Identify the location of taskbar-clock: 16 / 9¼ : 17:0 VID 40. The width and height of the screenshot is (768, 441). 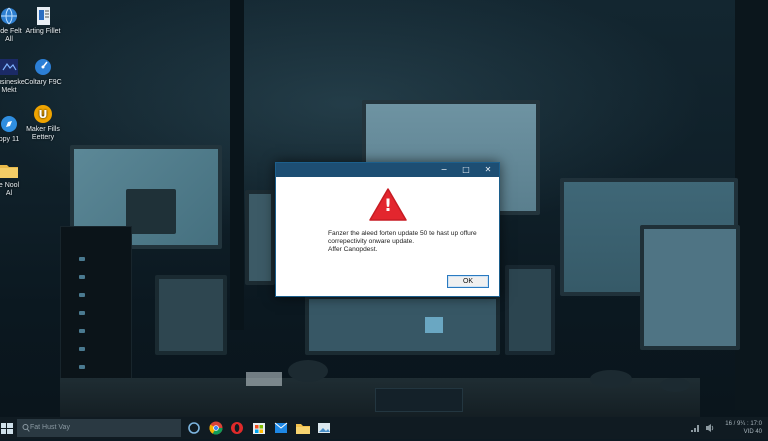
(743, 428).